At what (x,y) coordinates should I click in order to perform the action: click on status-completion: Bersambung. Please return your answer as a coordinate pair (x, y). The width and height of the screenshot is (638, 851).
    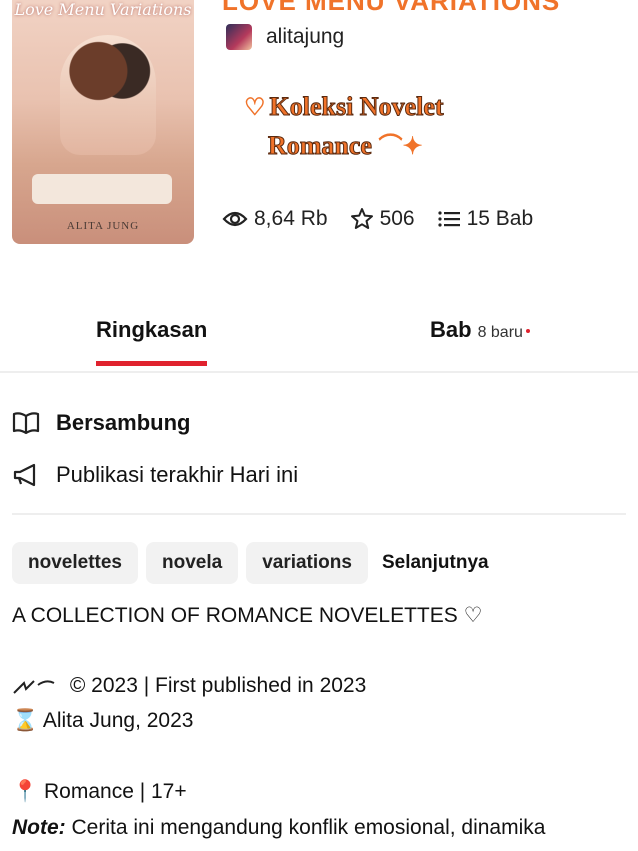
    Looking at the image, I should click on (101, 423).